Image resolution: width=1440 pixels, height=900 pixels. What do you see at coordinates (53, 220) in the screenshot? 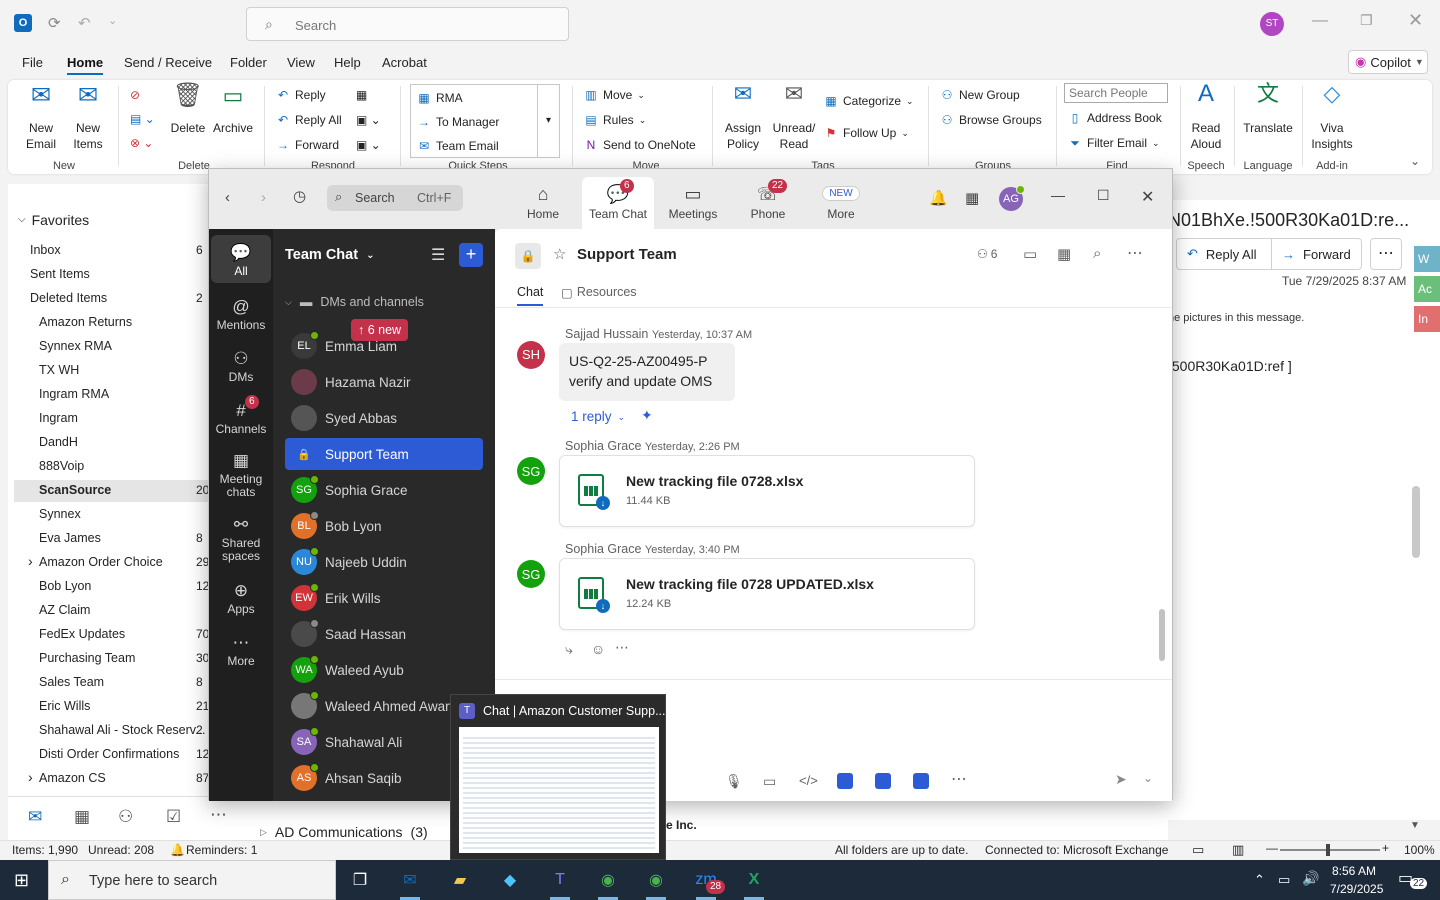
I see `favorites-header: ⌵ Favorites` at bounding box center [53, 220].